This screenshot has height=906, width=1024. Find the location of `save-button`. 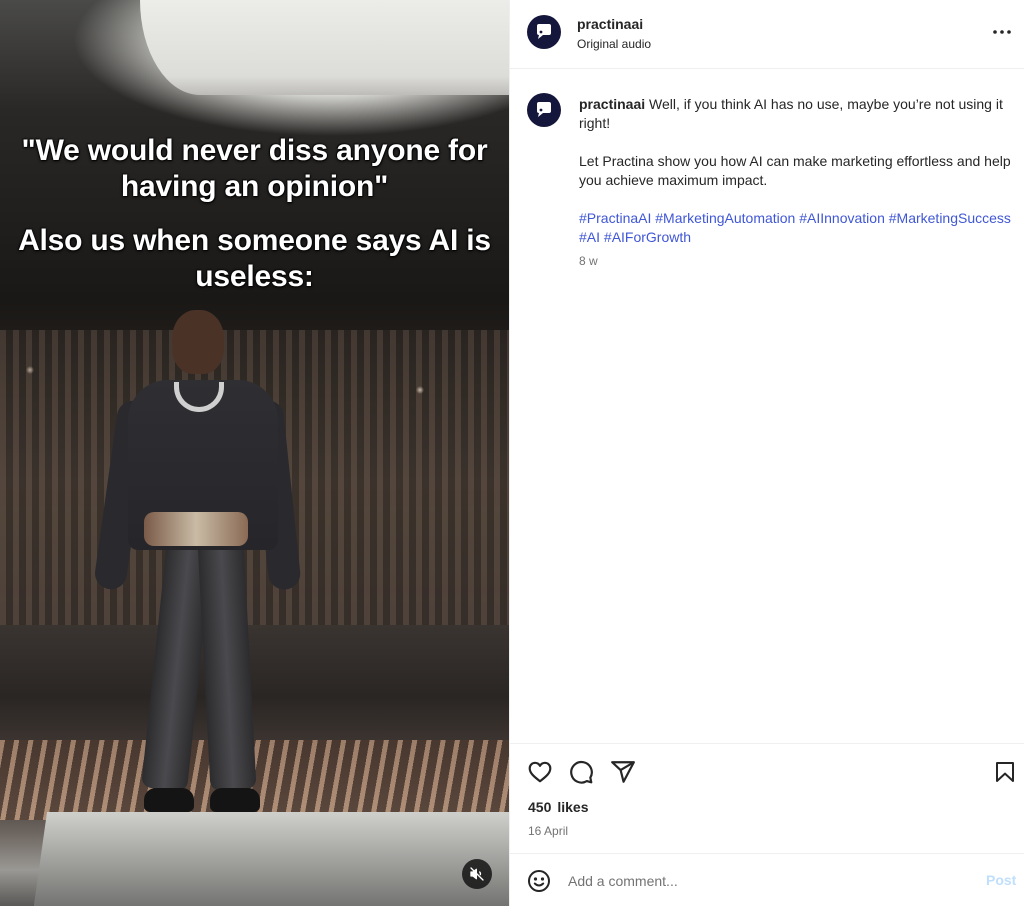

save-button is located at coordinates (1005, 772).